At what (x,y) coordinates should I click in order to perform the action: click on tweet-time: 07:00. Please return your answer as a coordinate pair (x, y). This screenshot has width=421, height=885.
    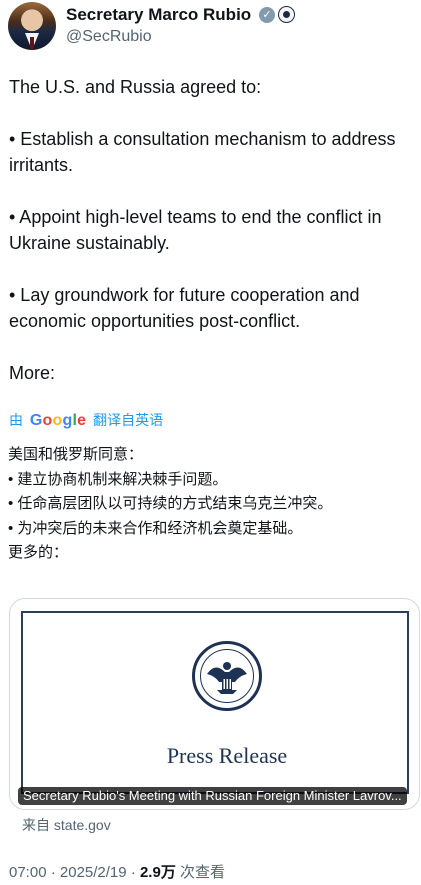
    Looking at the image, I should click on (28, 872).